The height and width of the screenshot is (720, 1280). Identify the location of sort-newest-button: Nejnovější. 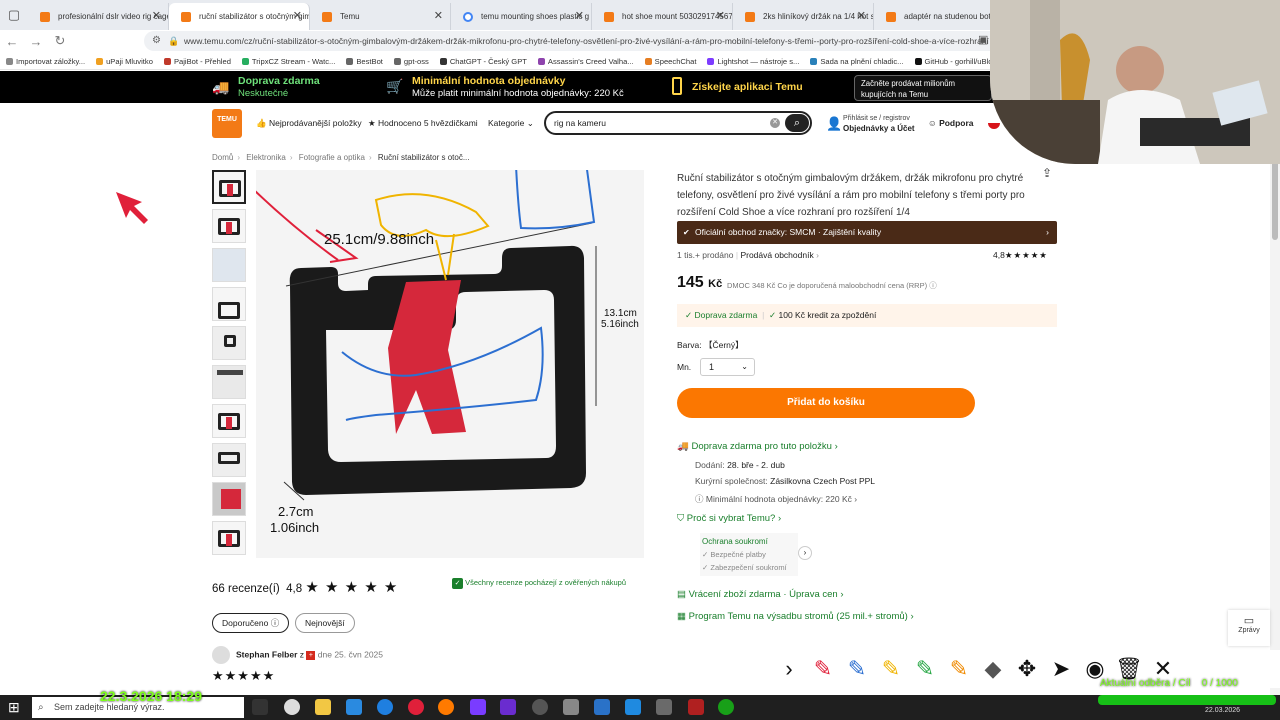
(325, 623).